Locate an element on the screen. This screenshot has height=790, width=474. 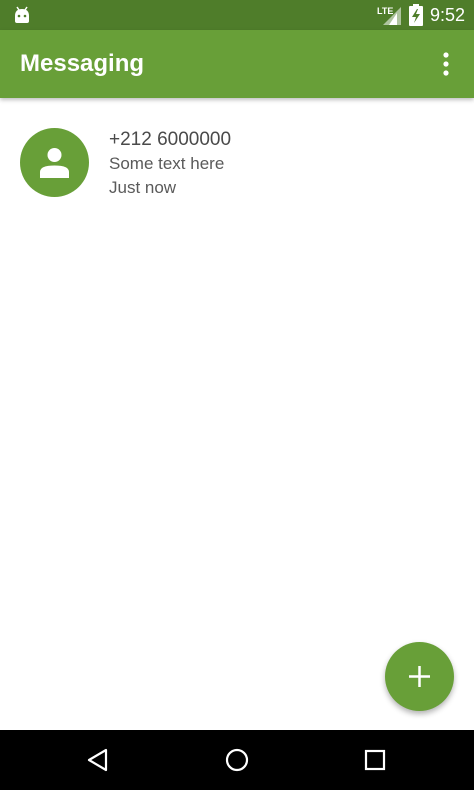
person-icon is located at coordinates (54, 163).